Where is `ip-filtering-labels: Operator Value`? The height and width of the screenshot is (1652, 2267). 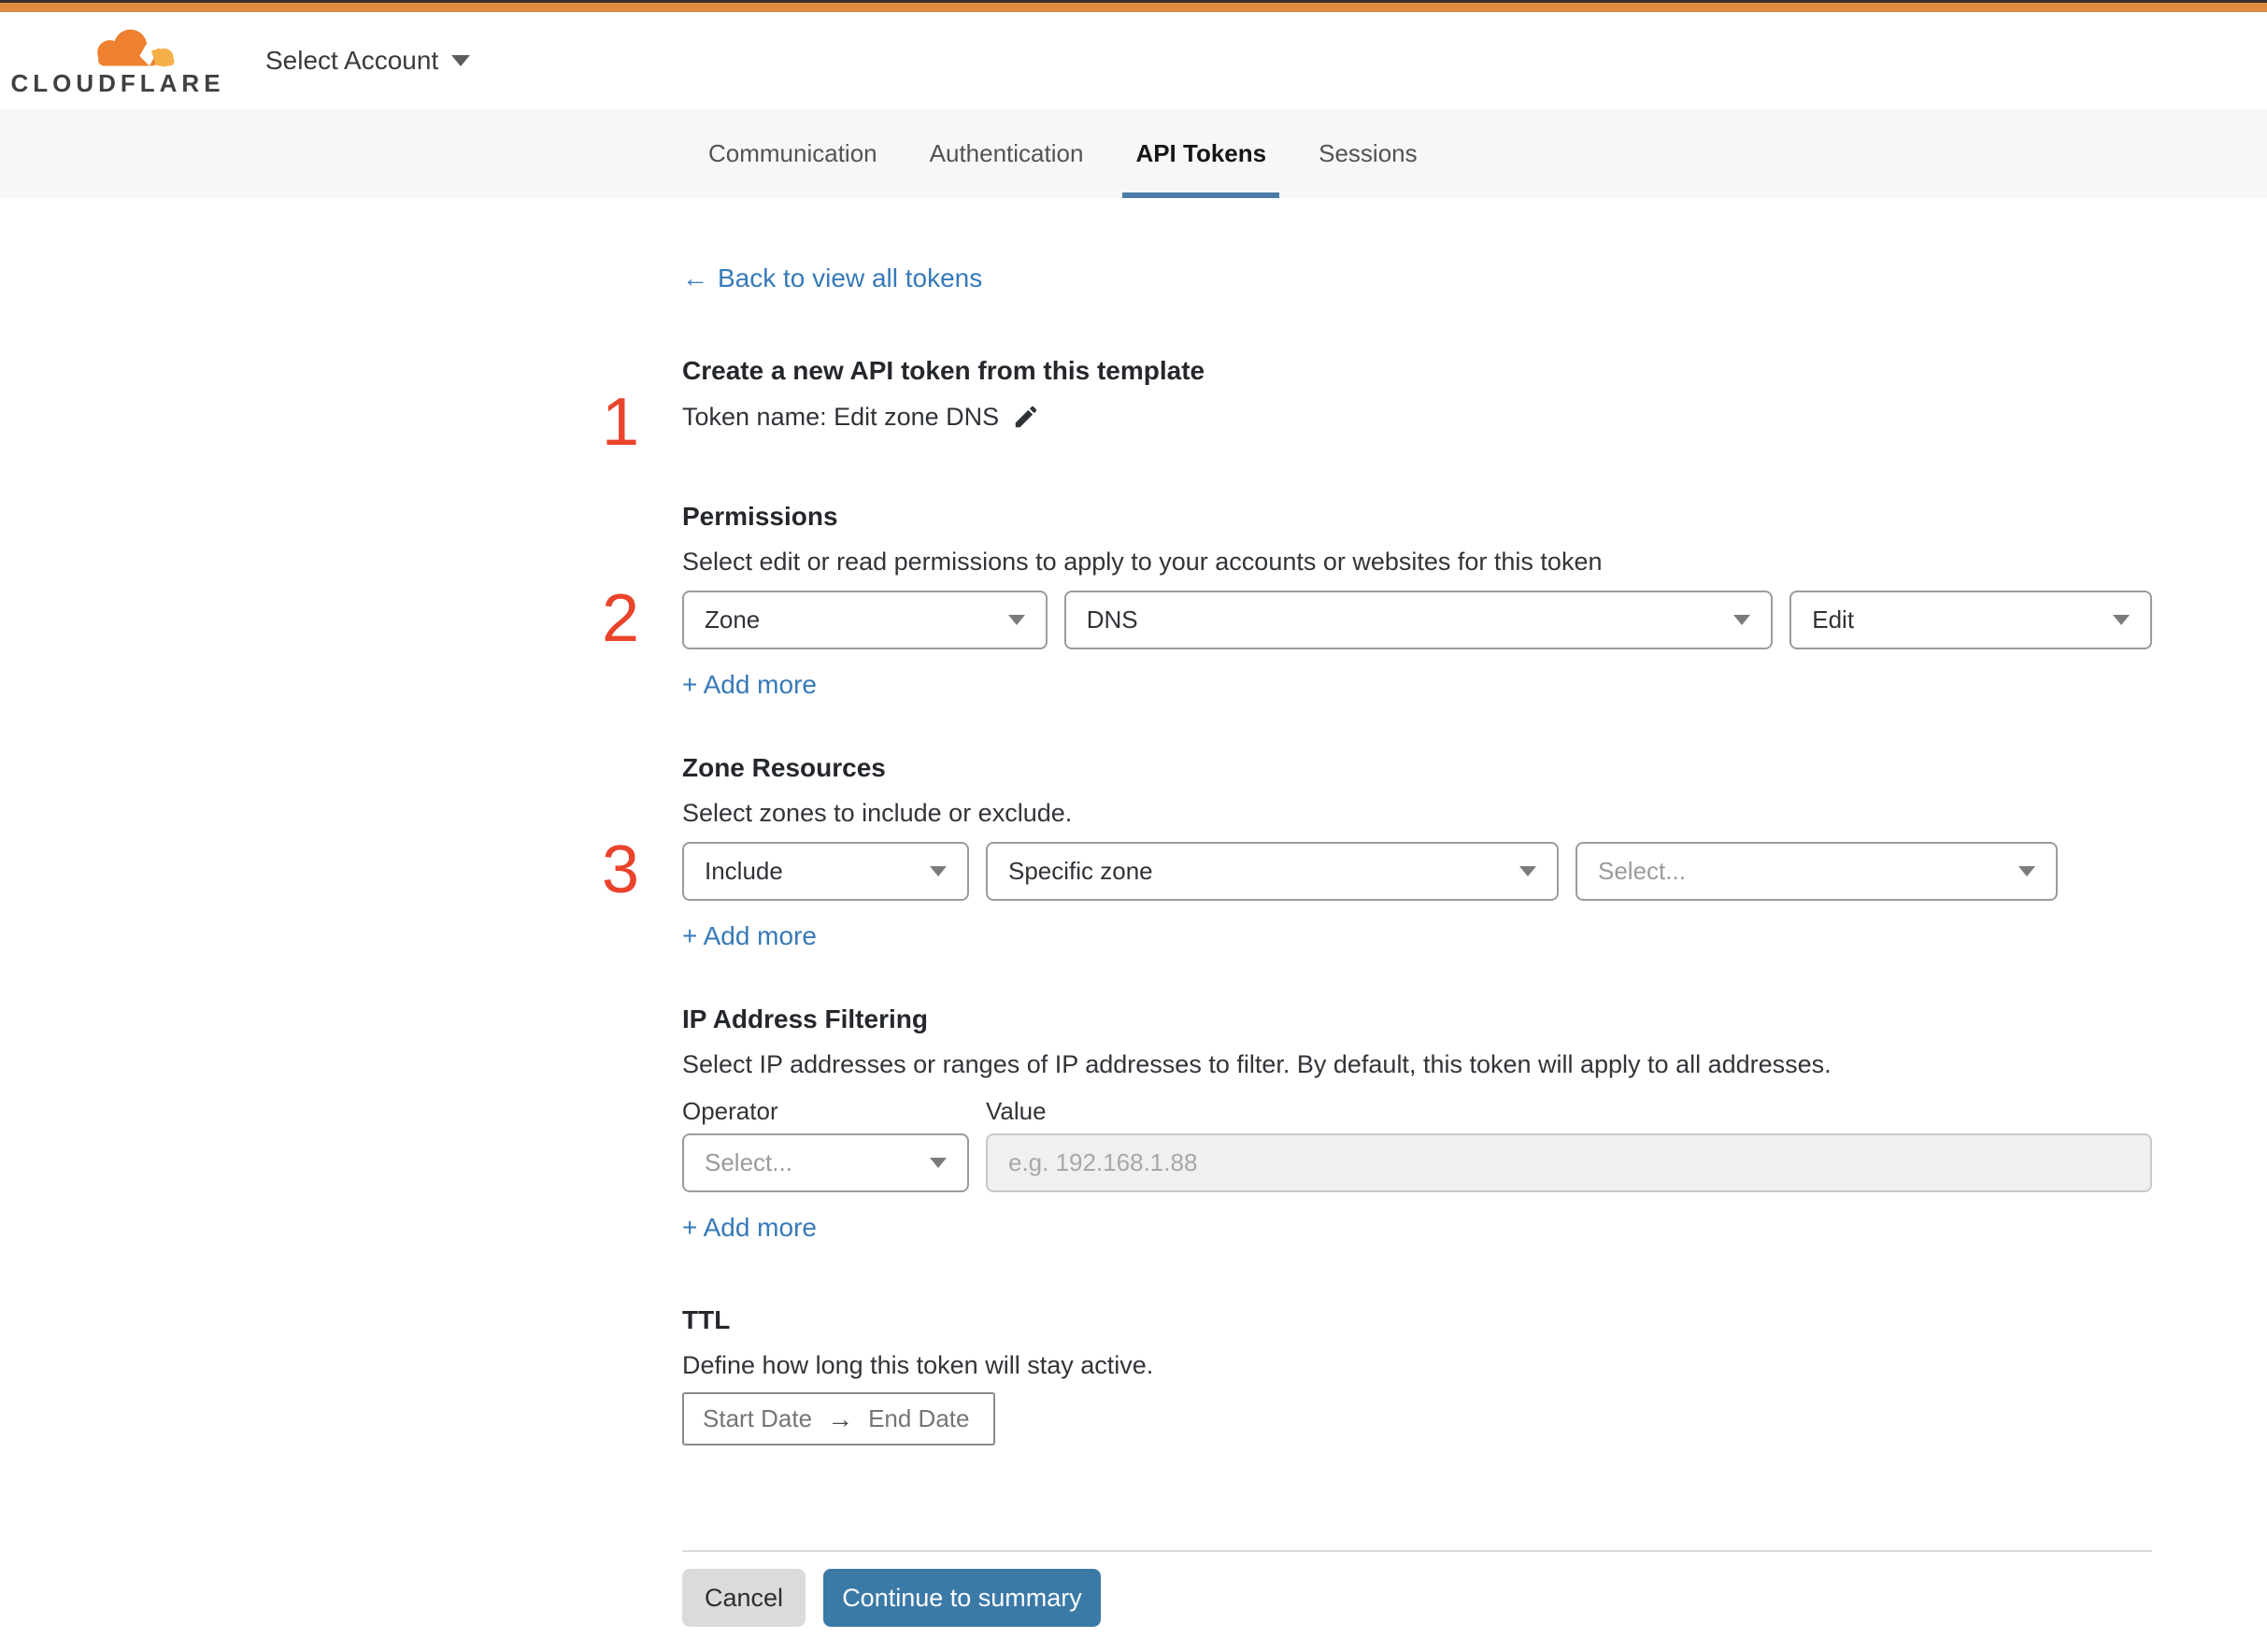
ip-filtering-labels: Operator Value is located at coordinates (1417, 1112).